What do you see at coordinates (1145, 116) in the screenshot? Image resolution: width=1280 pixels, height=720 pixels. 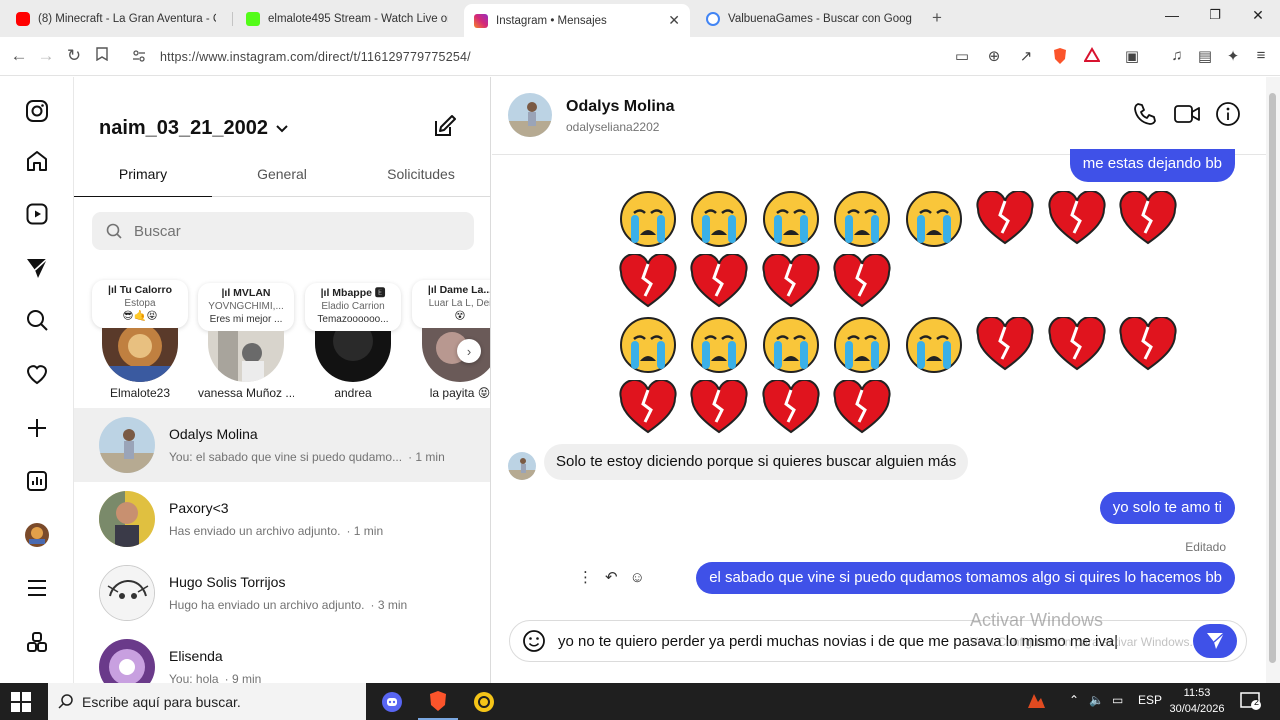 I see `phone-call-icon` at bounding box center [1145, 116].